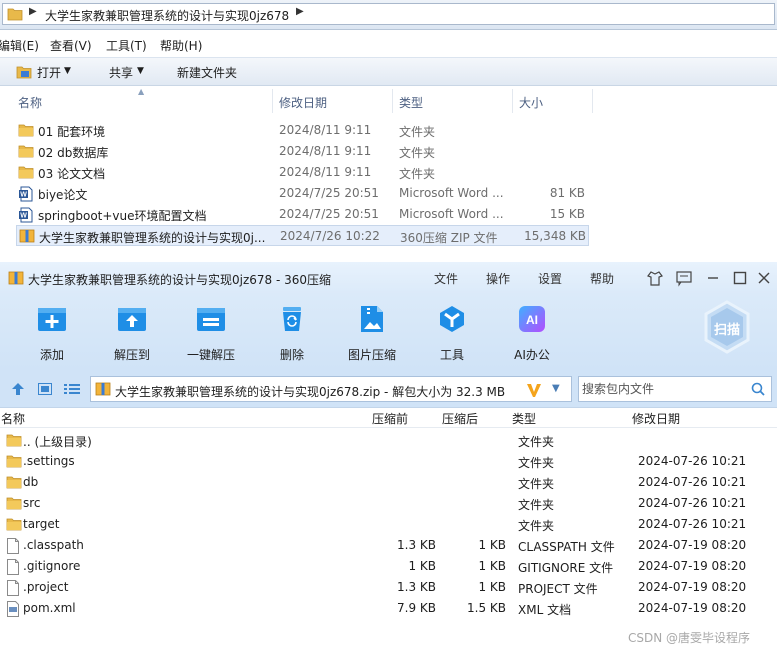  What do you see at coordinates (26, 195) in the screenshot?
I see `word-icon: W` at bounding box center [26, 195].